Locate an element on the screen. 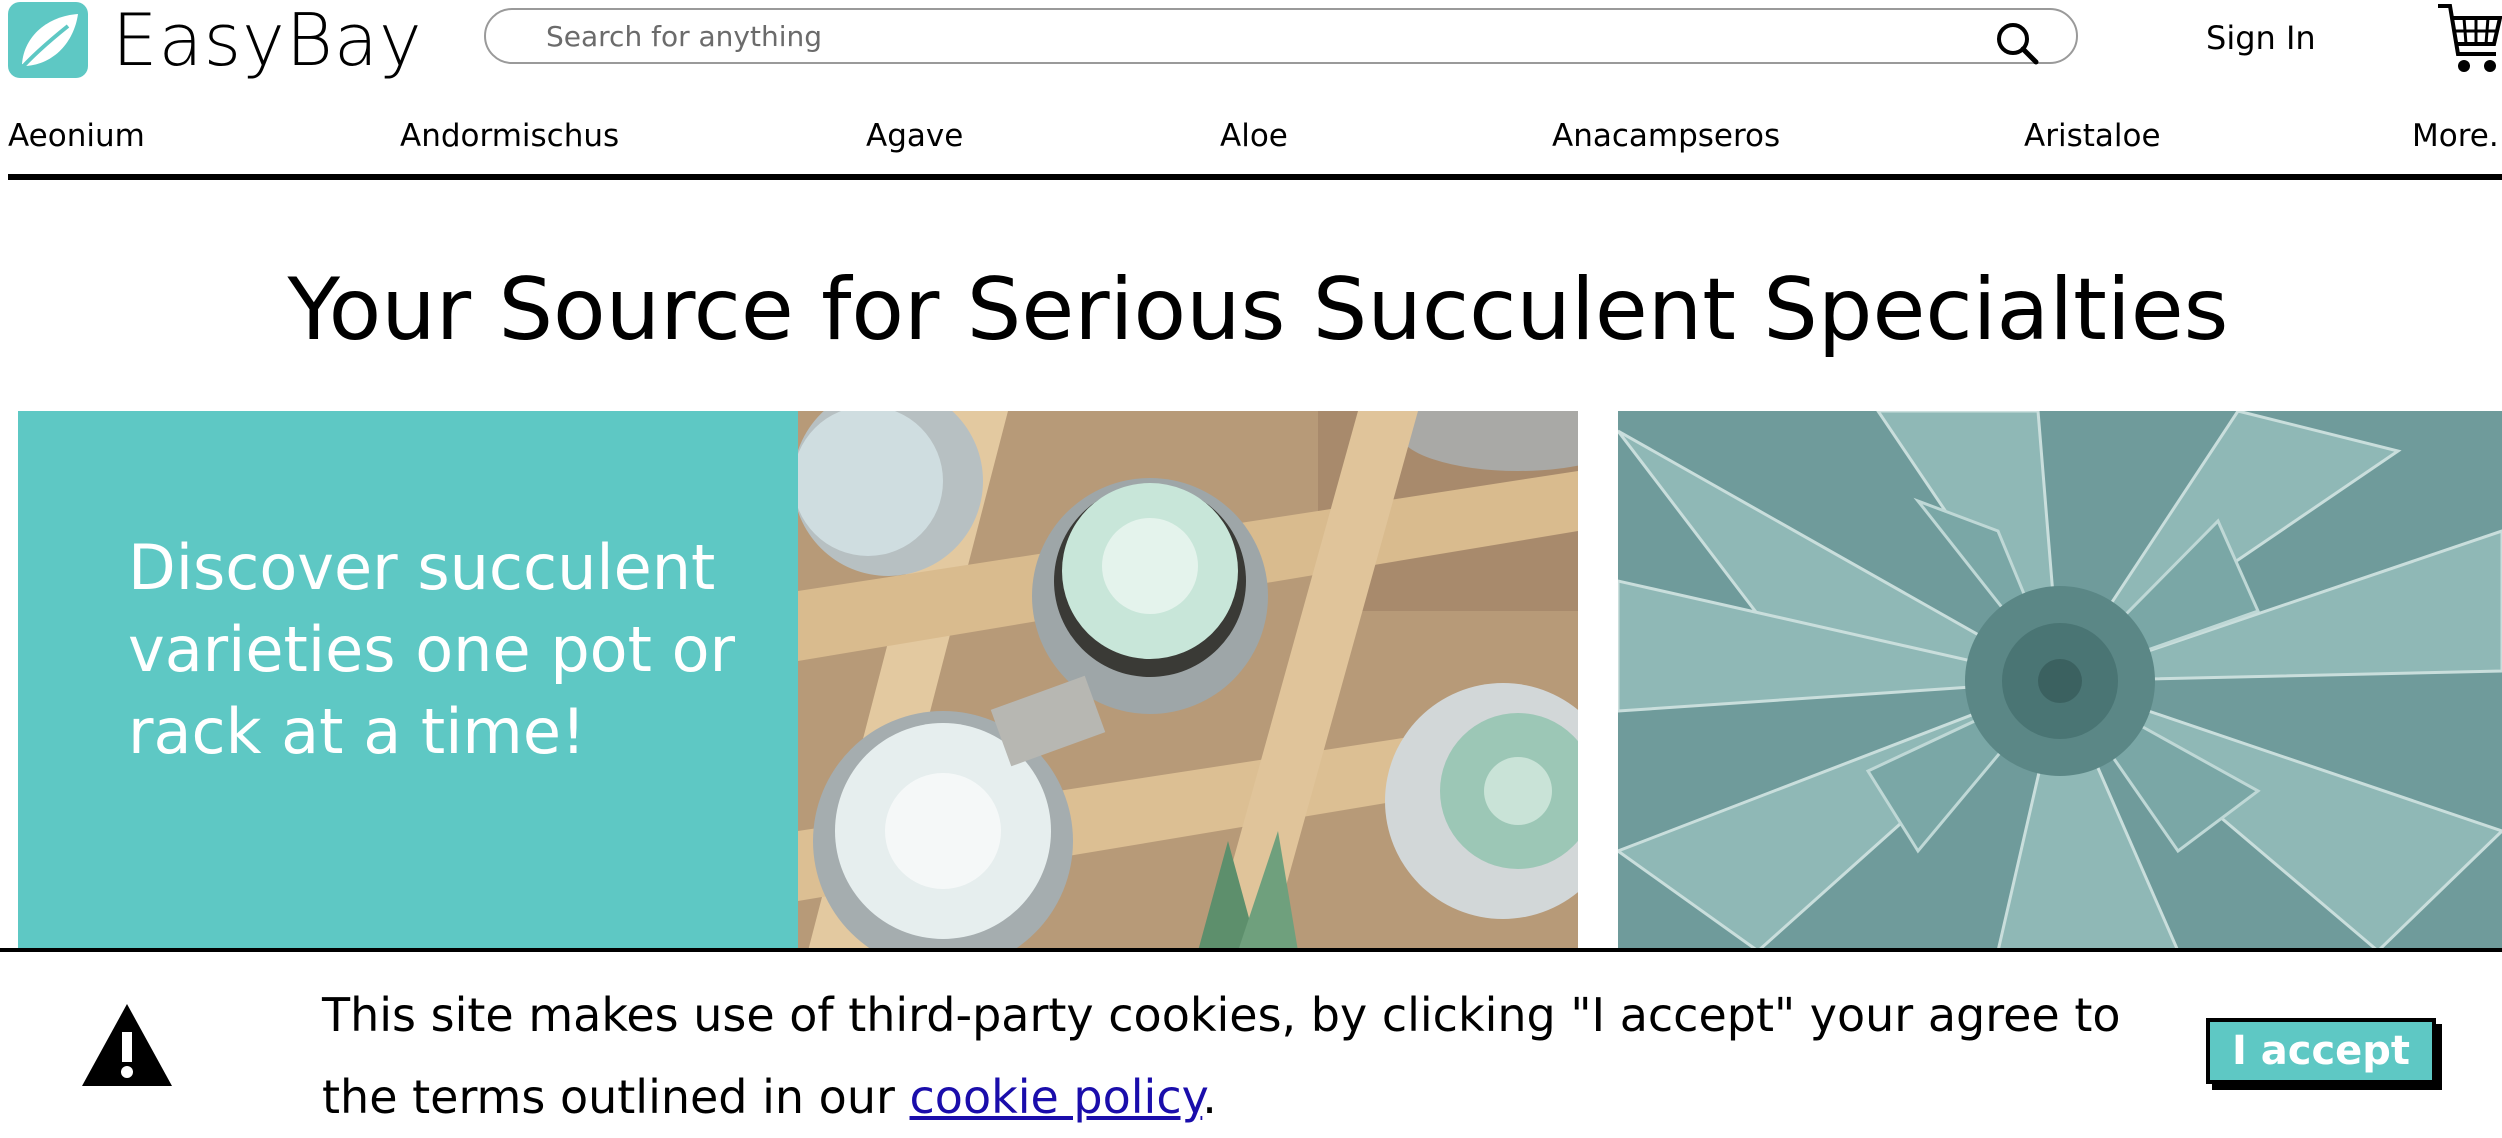 The image size is (2502, 1138). nav-item-aristaloe: Aristaloe is located at coordinates (2092, 136).